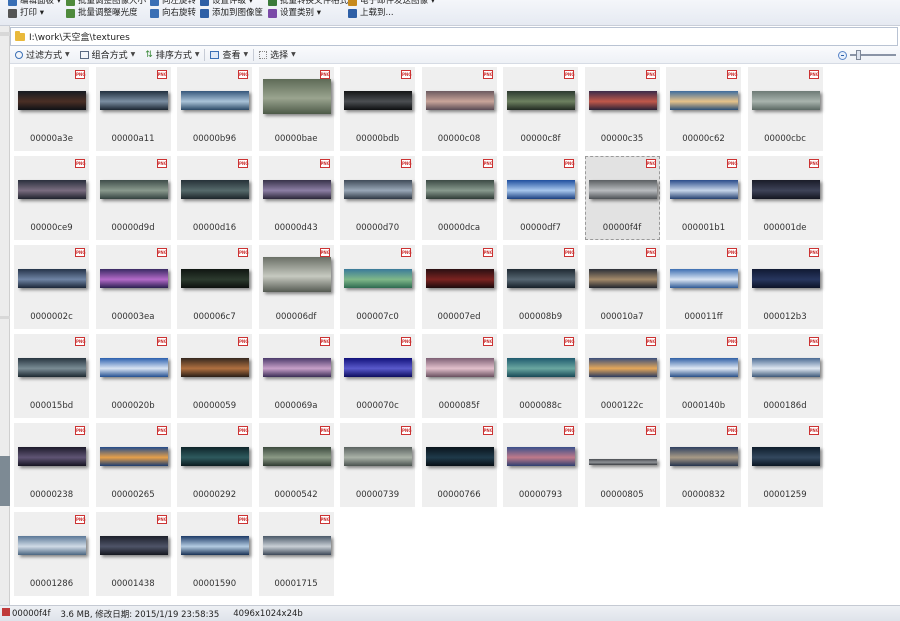  I want to click on thumbnail-item: PNG 00001286, so click(51, 554).